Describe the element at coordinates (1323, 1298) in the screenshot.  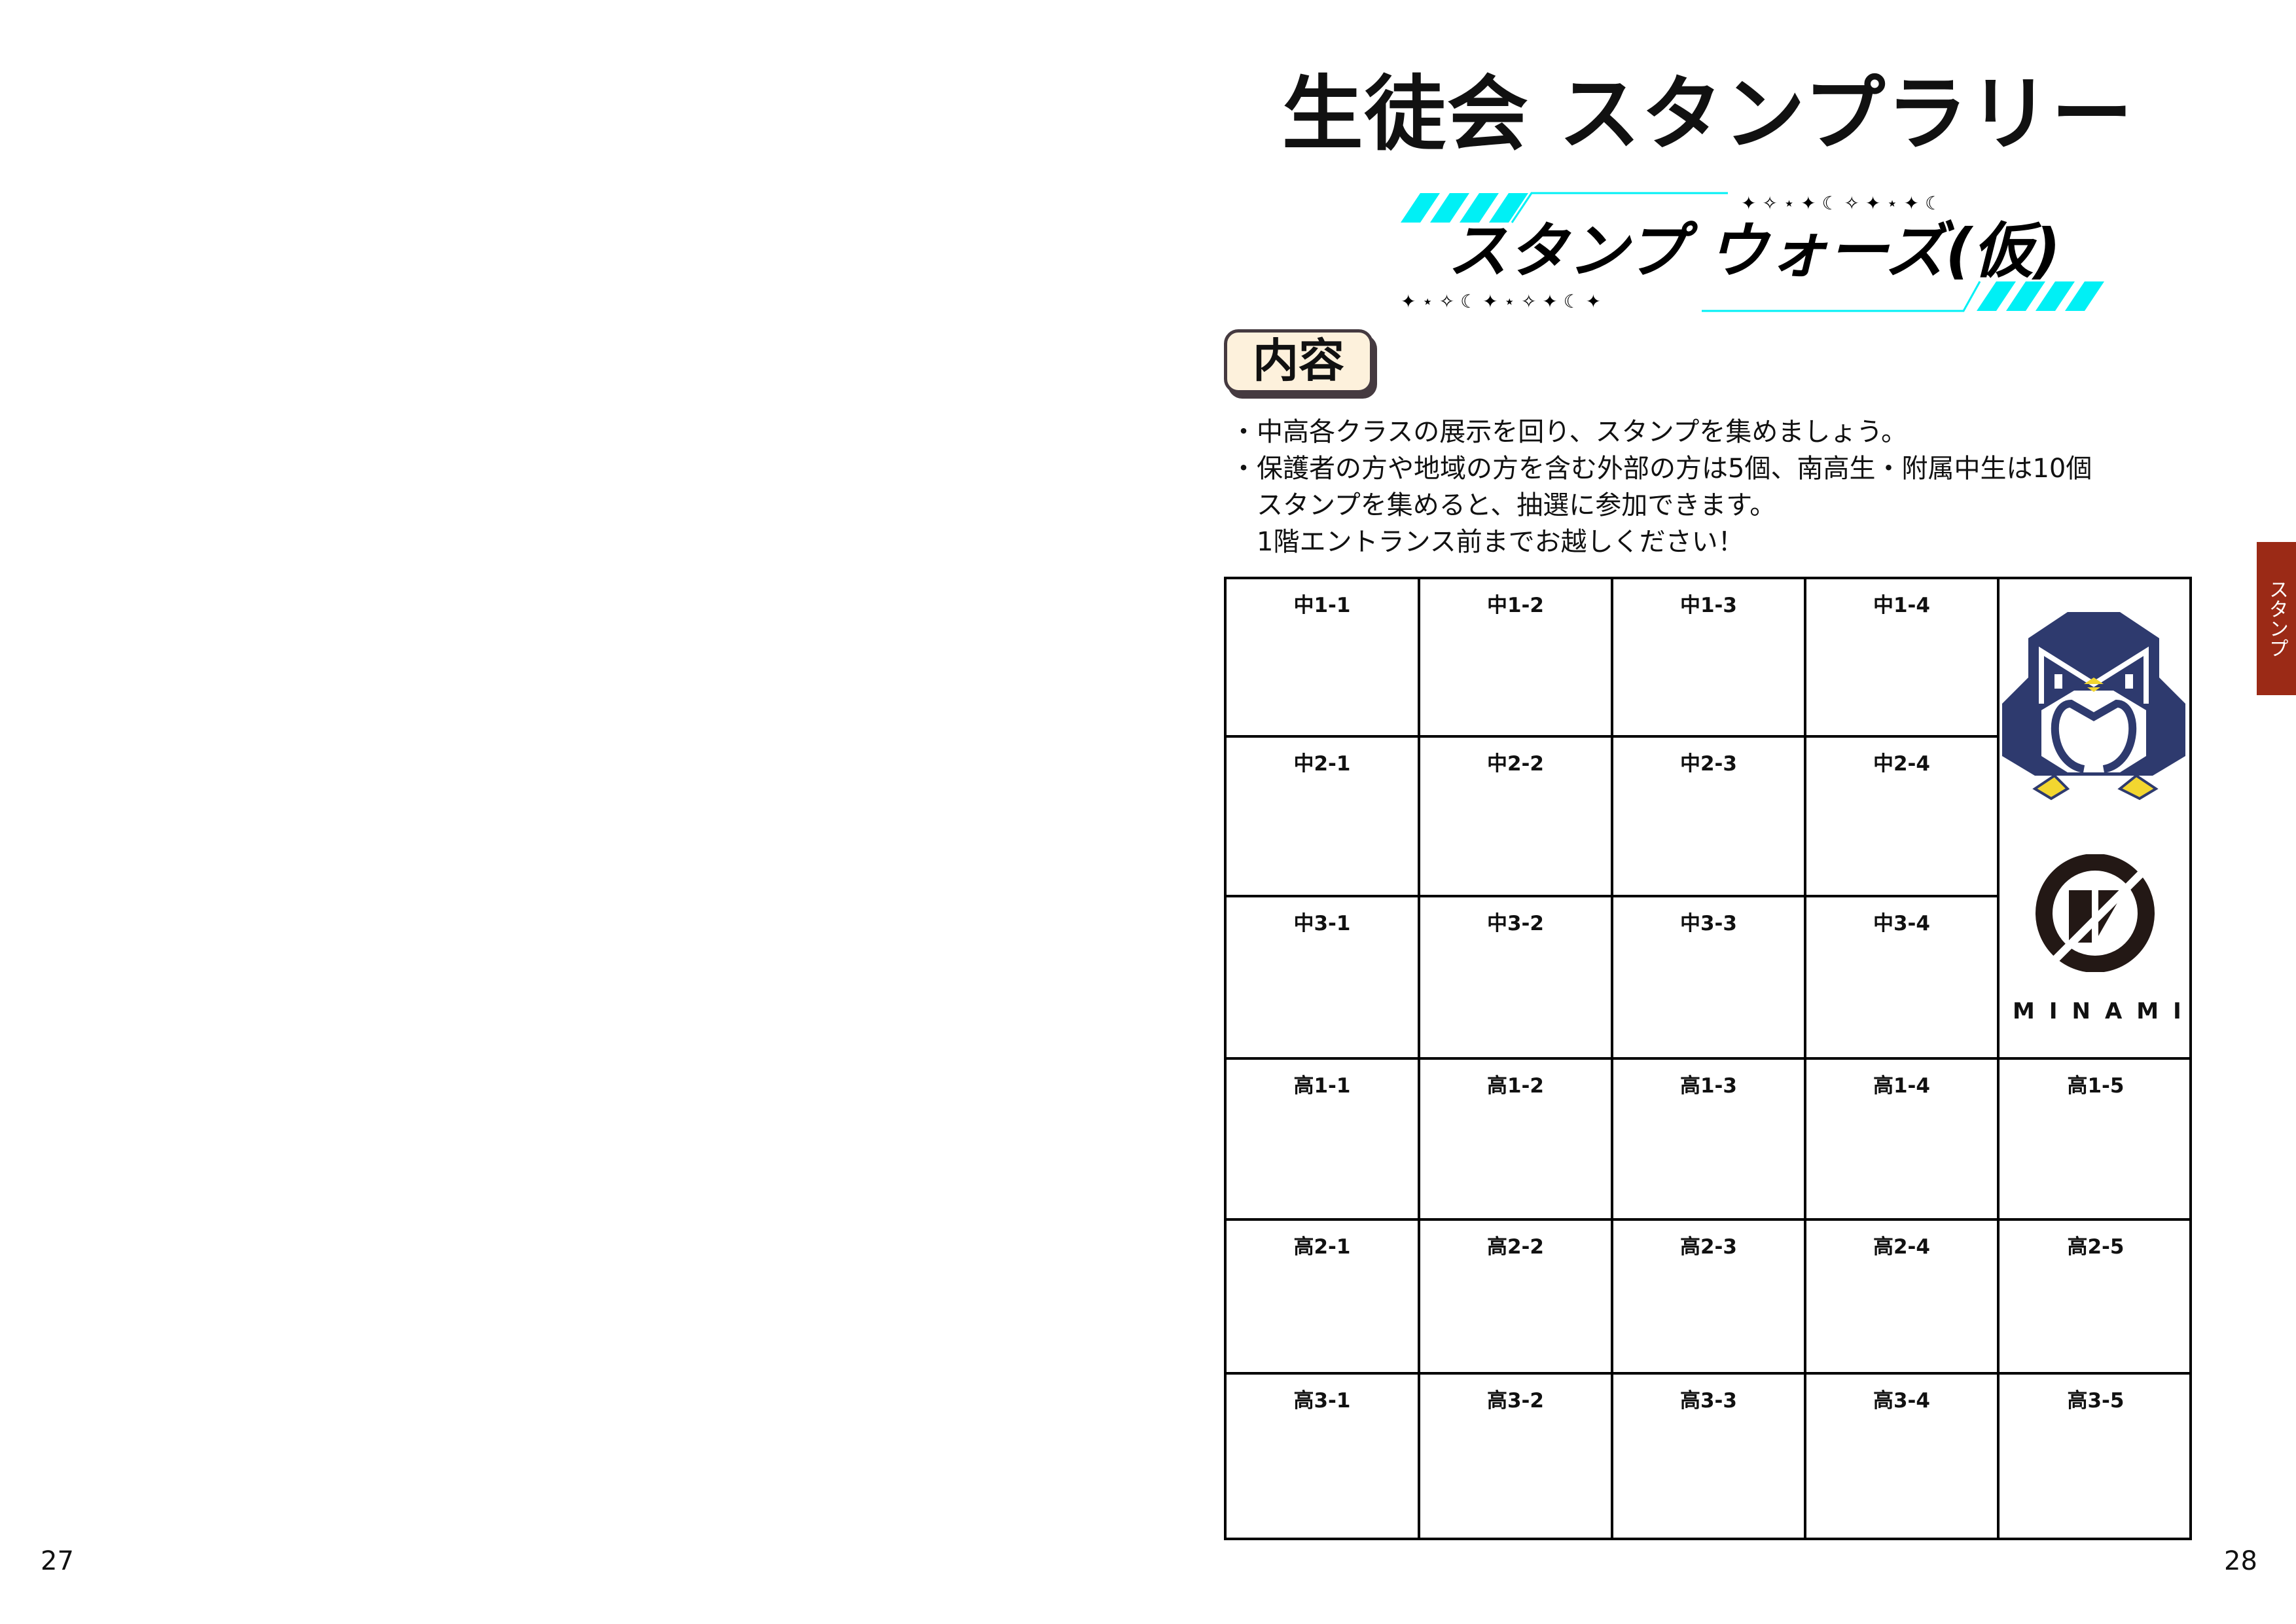
I see `stamp-cell: 高2-1` at that location.